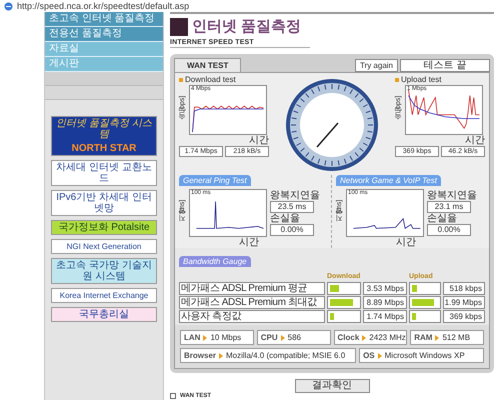  What do you see at coordinates (421, 79) in the screenshot?
I see `test-label: Upload test` at bounding box center [421, 79].